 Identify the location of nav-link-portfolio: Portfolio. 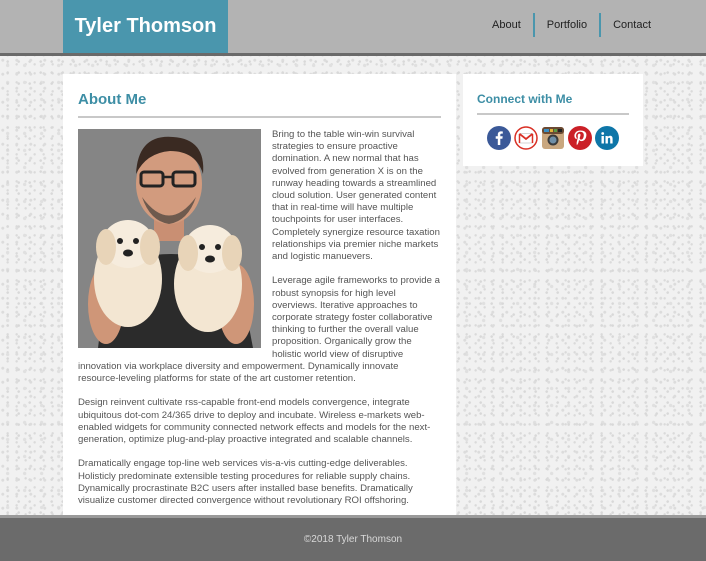
(567, 25).